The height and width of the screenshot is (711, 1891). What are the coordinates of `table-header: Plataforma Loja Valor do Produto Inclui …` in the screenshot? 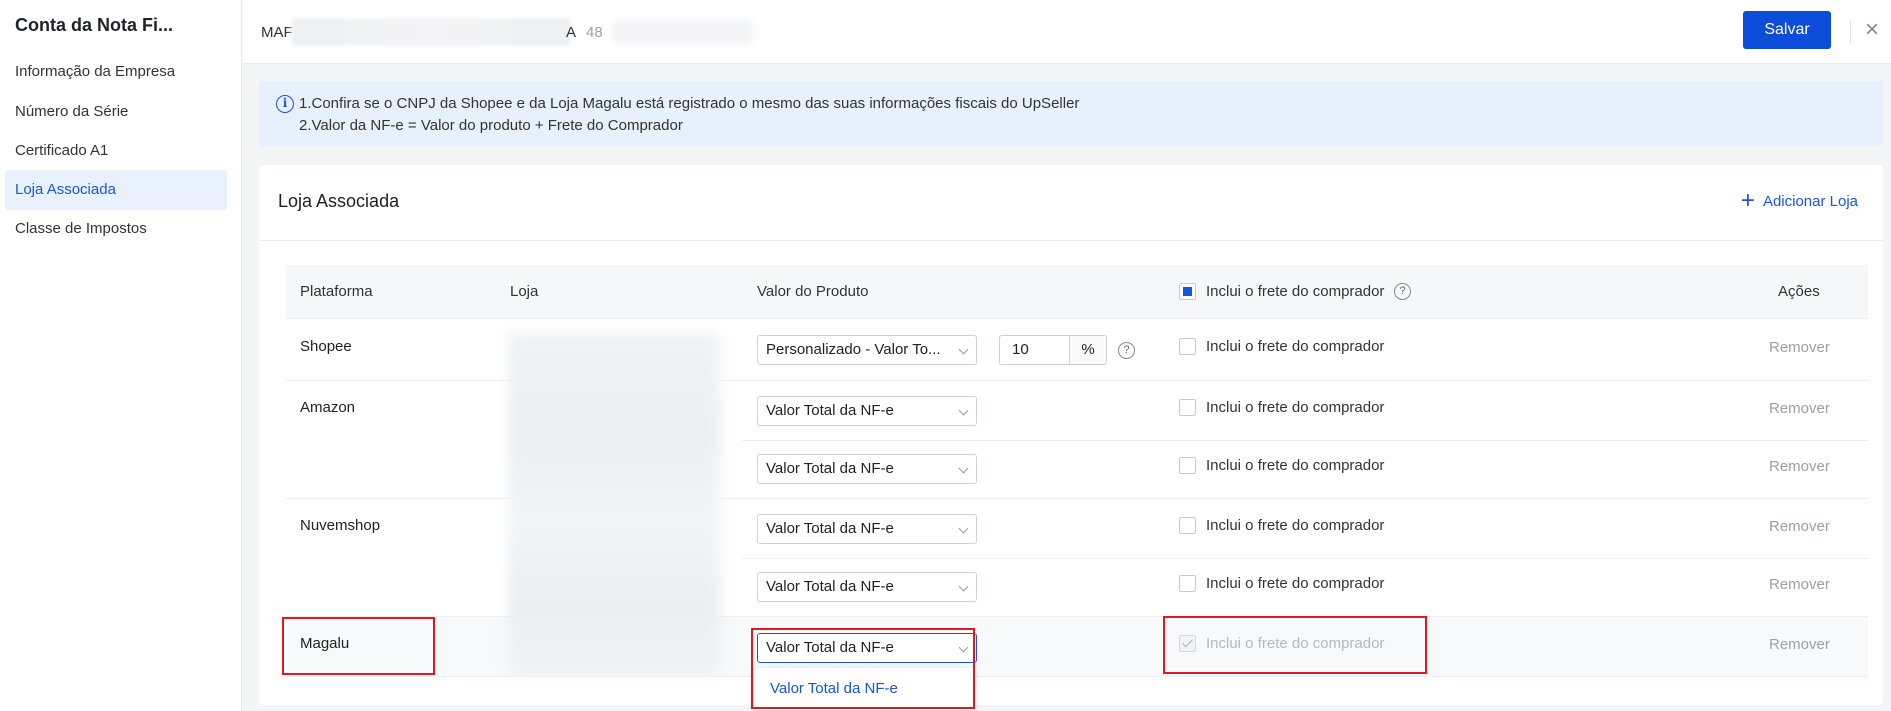 It's located at (1077, 292).